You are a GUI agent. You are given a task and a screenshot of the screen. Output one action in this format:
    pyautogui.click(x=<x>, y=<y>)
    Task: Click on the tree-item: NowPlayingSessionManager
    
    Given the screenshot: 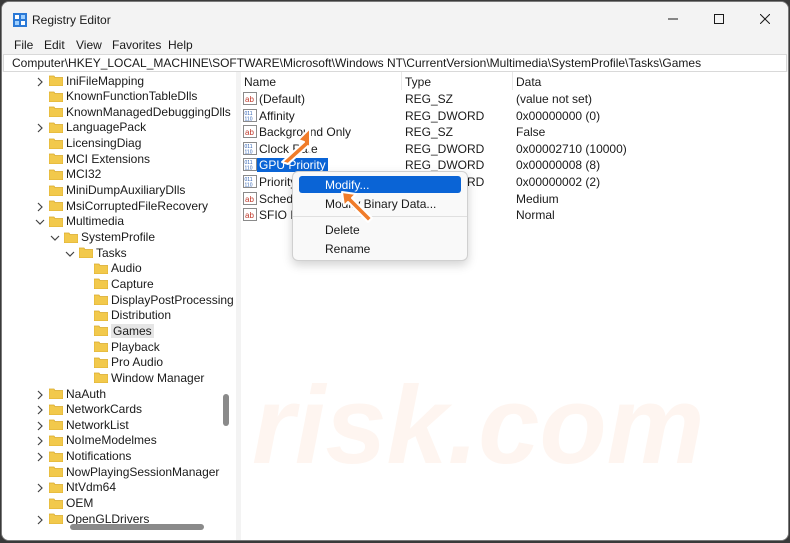 What is the action you would take?
    pyautogui.click(x=127, y=471)
    